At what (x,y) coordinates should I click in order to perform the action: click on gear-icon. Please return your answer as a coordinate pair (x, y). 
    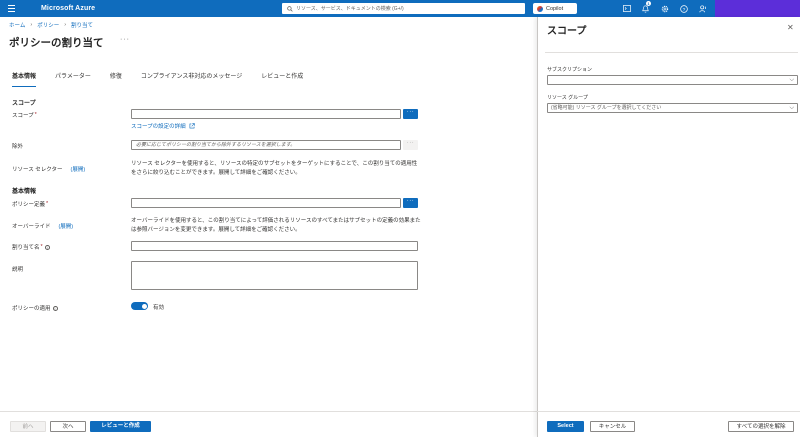
    Looking at the image, I should click on (664, 8).